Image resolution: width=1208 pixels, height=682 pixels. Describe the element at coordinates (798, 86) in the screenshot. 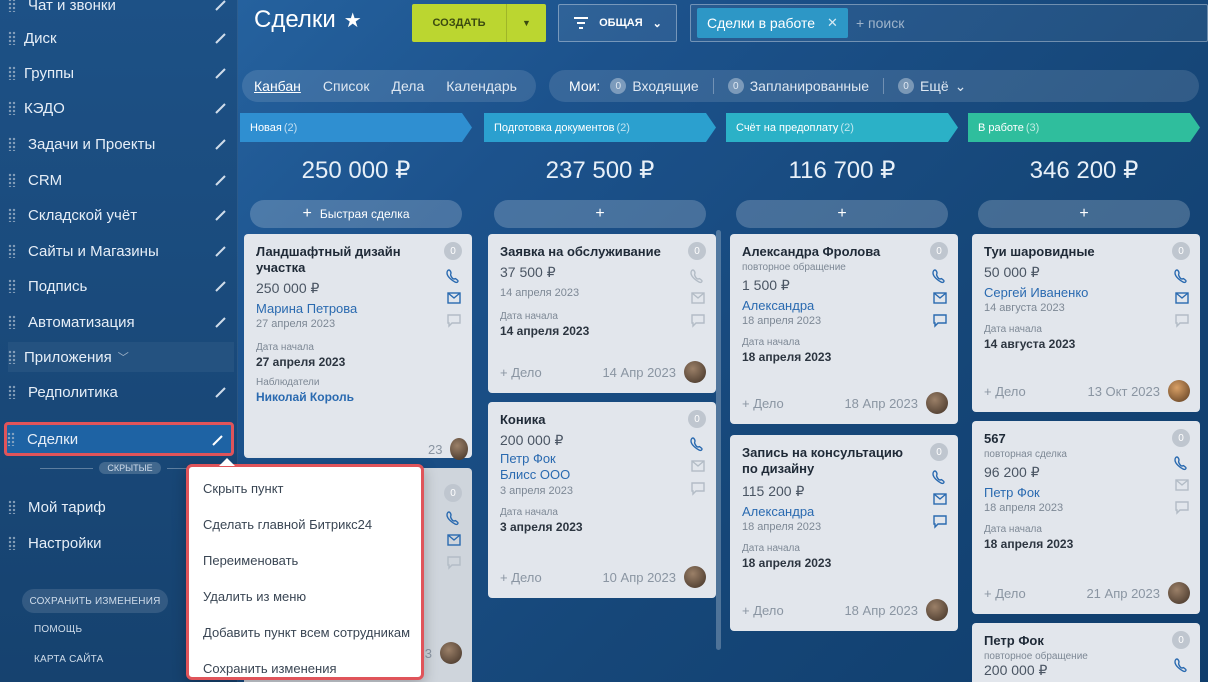

I see `counter-planned: 0 Запланированные` at that location.